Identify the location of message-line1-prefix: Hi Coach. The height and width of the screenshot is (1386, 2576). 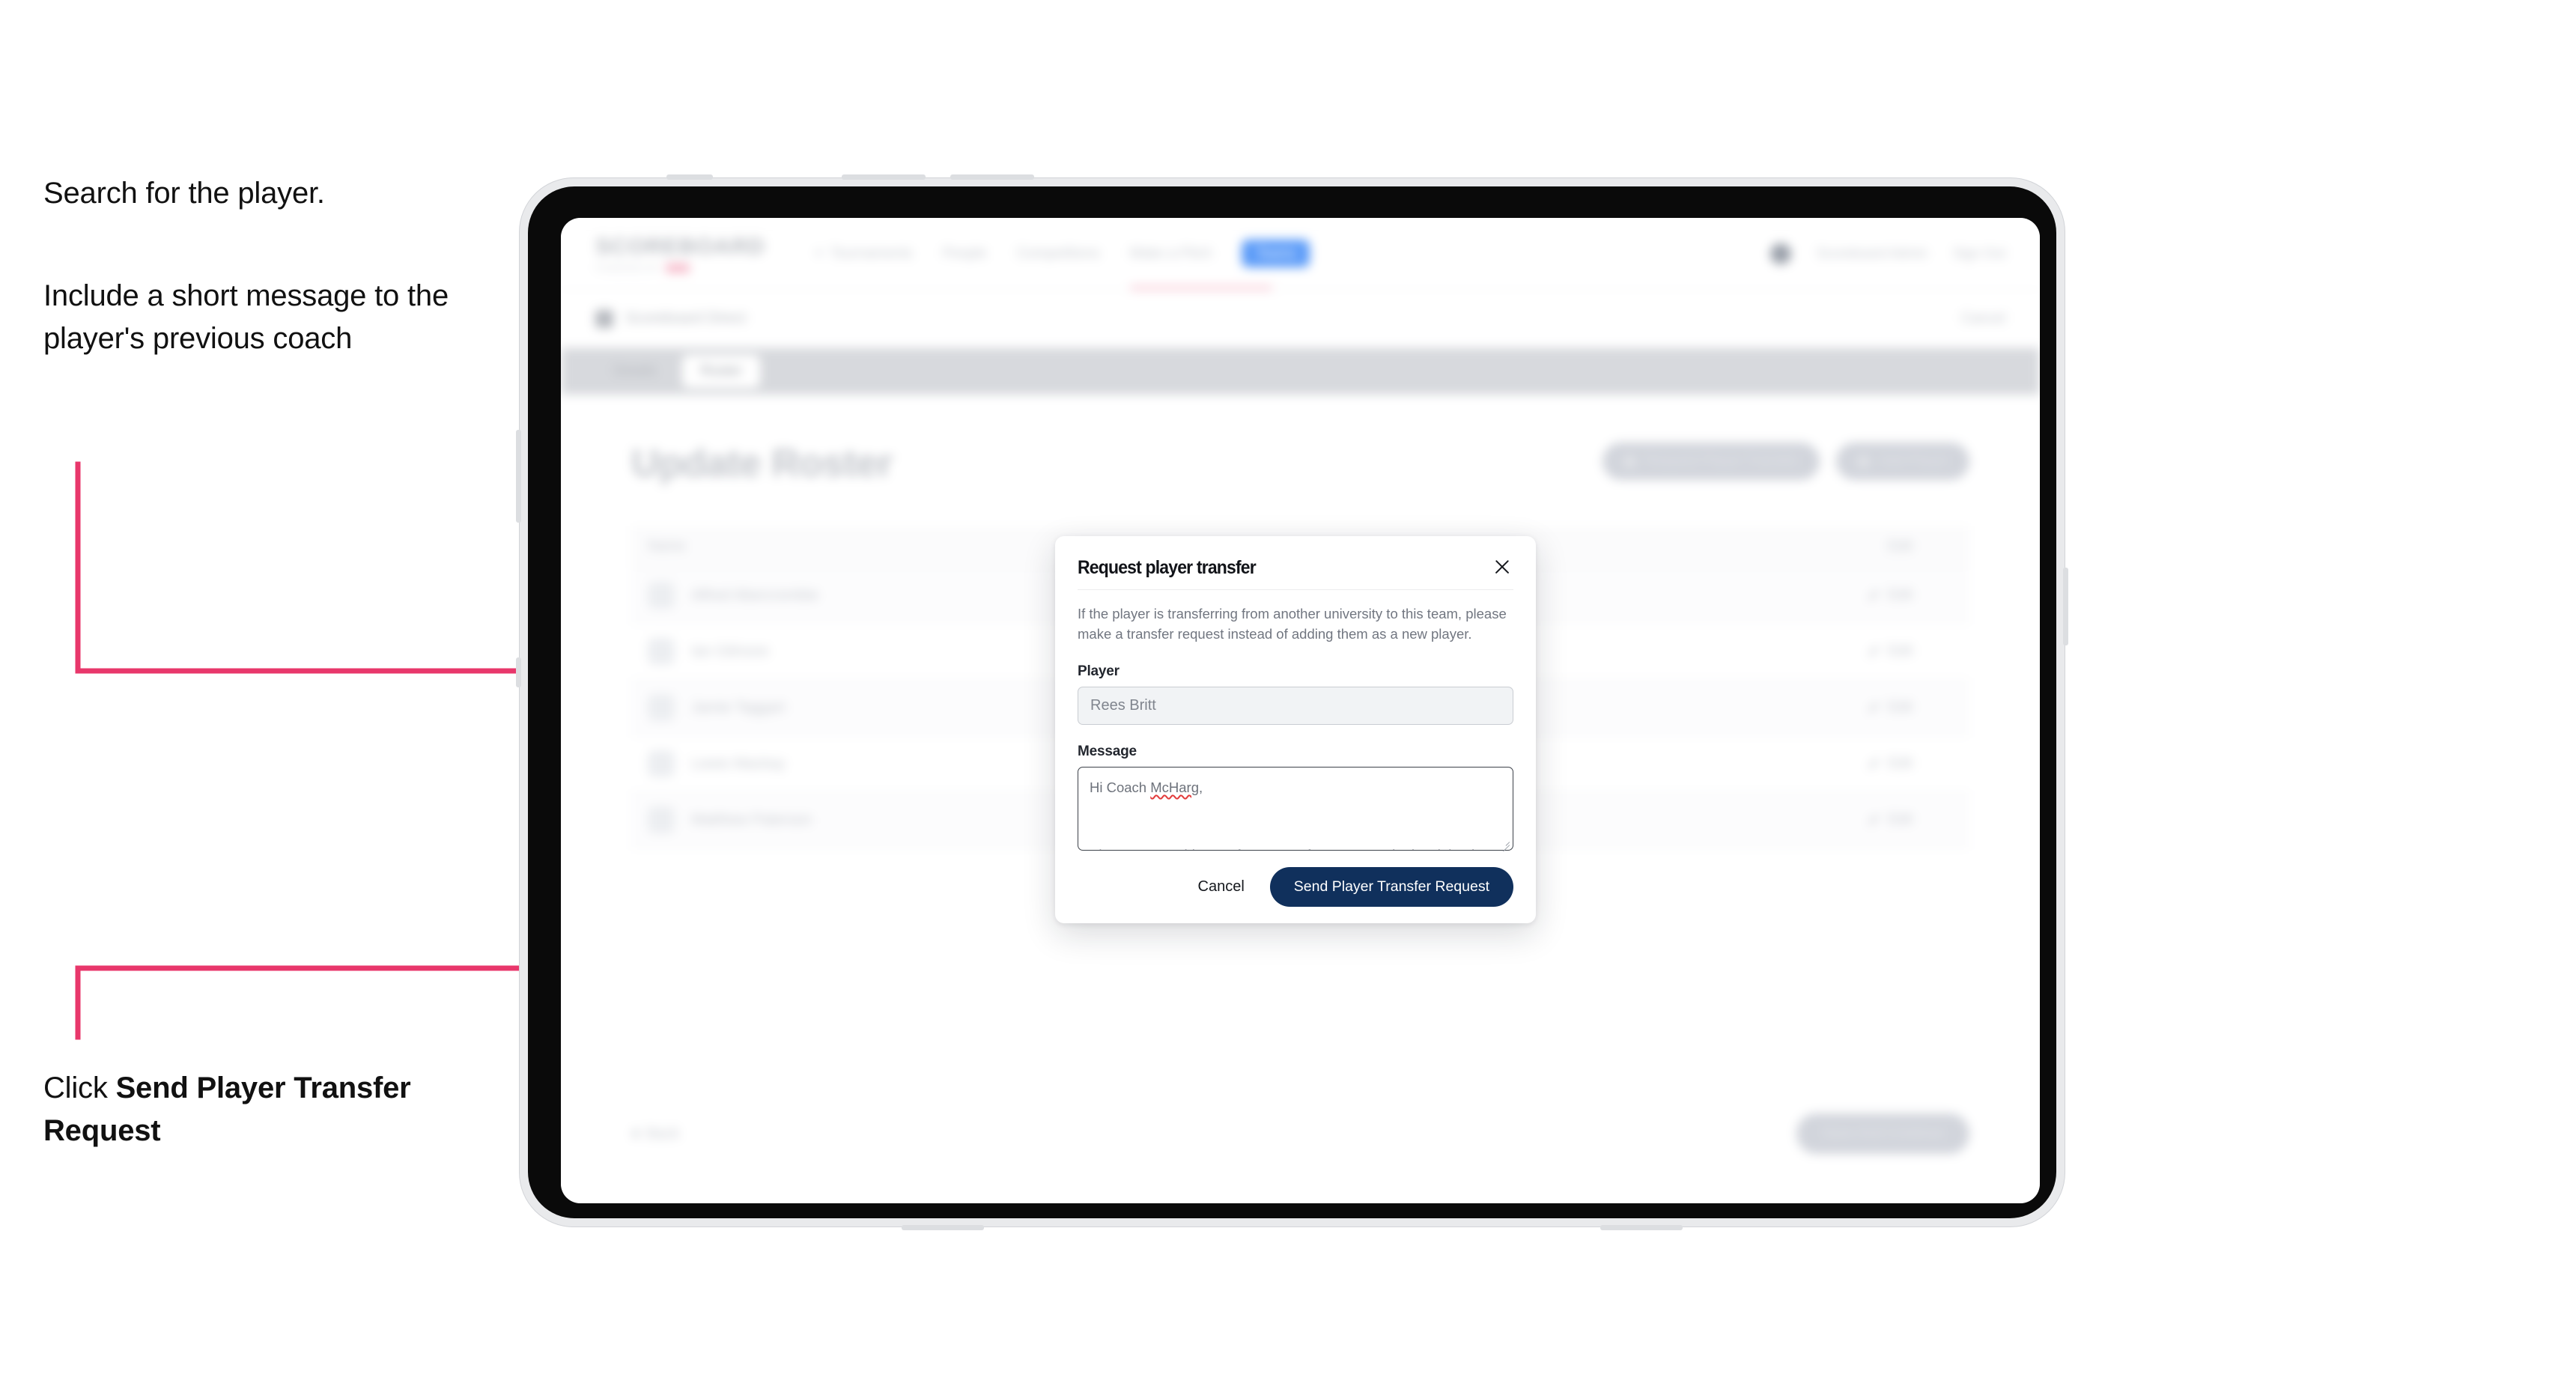
(1120, 787).